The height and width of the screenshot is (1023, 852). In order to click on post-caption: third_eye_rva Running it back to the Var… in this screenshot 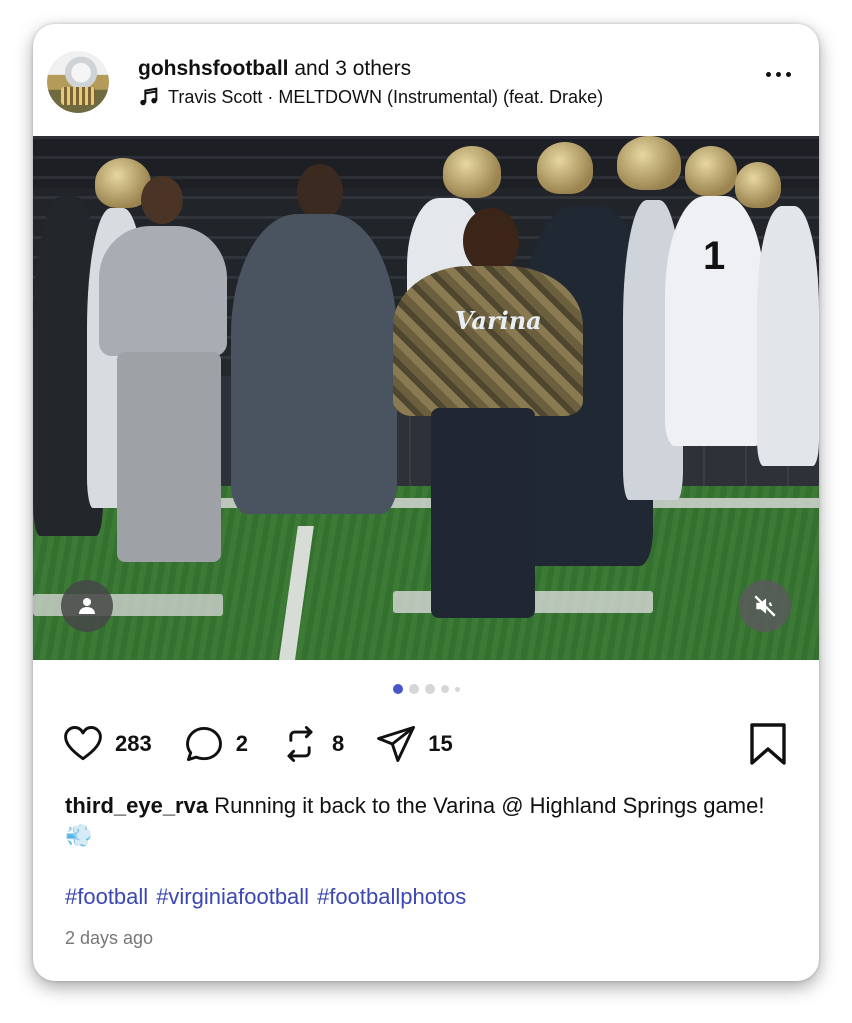, I will do `click(425, 821)`.